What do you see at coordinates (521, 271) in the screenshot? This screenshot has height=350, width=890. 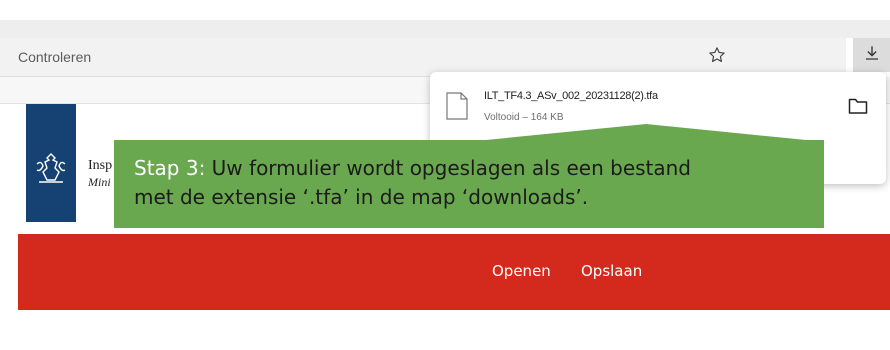 I see `open-button: Openen` at bounding box center [521, 271].